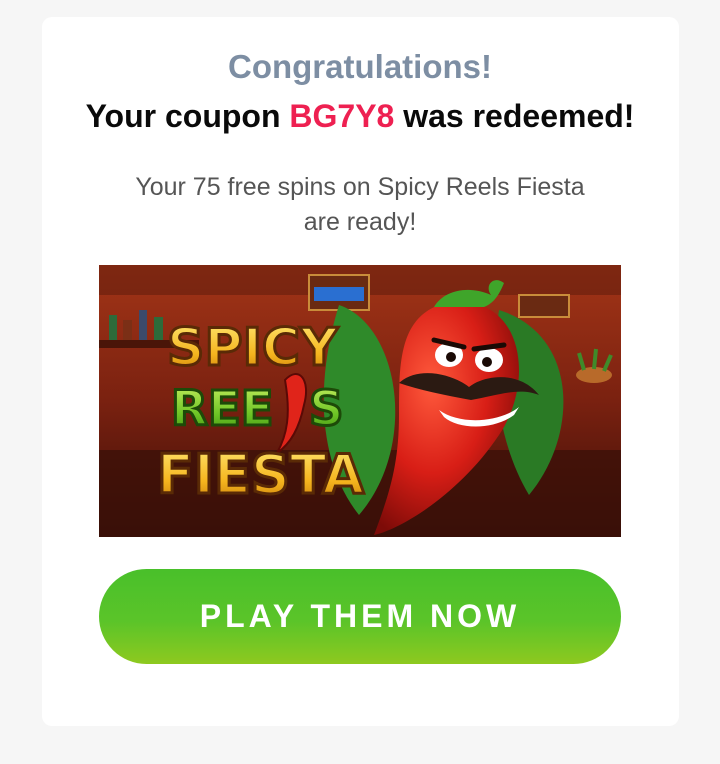  What do you see at coordinates (514, 116) in the screenshot?
I see `headline-suffix: was redeemed!` at bounding box center [514, 116].